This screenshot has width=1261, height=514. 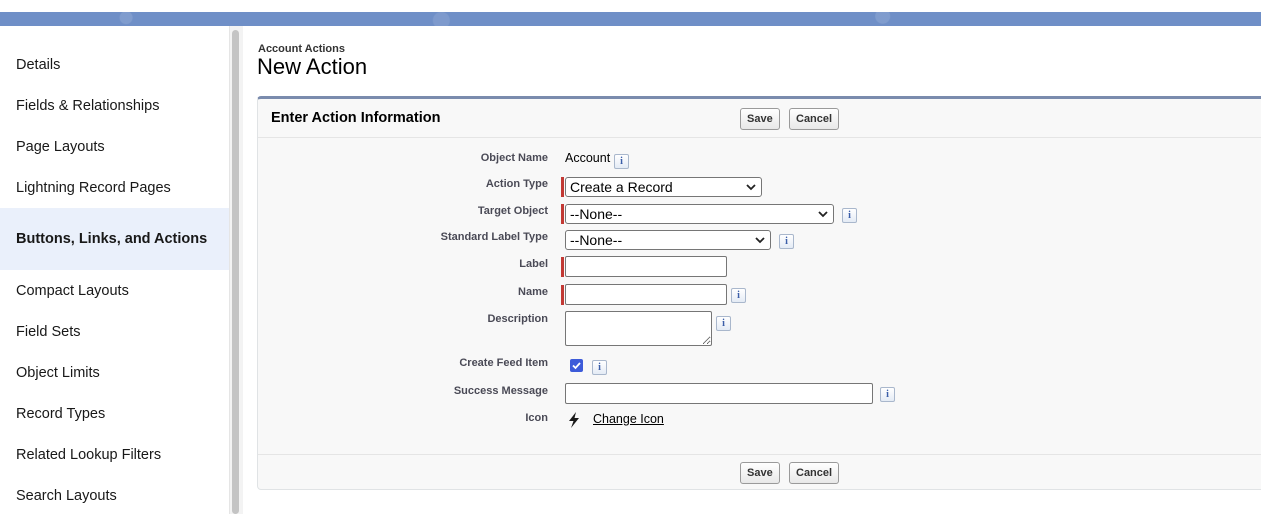 I want to click on name-field-label: Name, so click(x=533, y=292).